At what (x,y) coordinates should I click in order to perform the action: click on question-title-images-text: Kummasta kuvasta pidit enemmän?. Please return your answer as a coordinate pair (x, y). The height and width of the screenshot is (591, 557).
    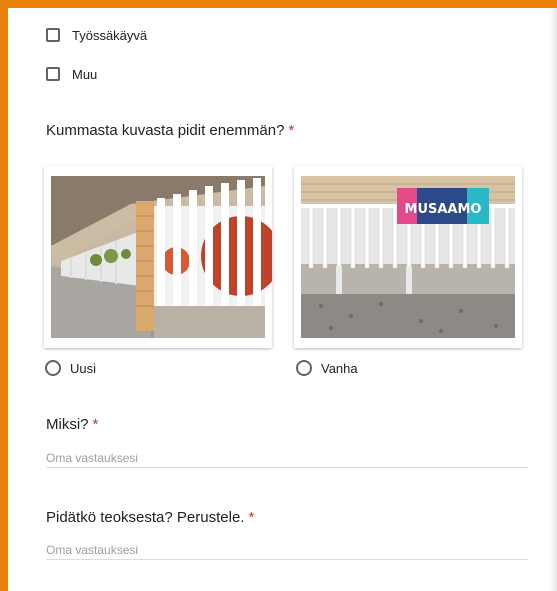
    Looking at the image, I should click on (165, 130).